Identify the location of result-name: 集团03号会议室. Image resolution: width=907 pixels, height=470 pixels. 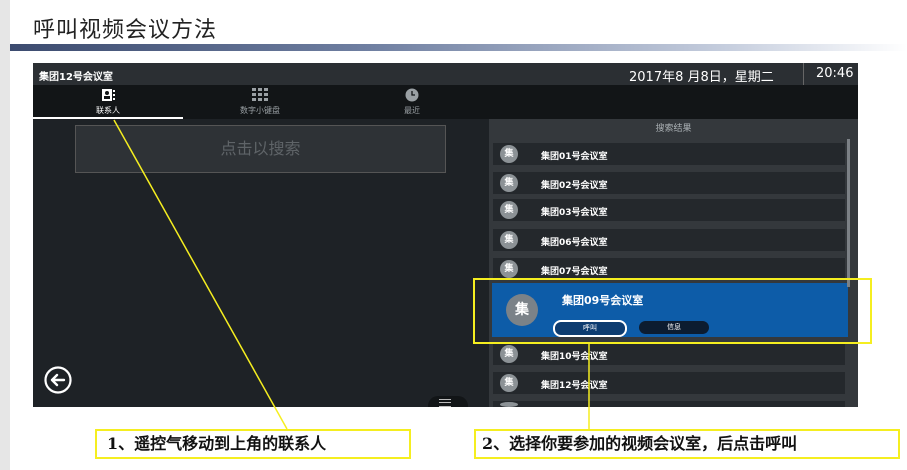
(574, 213).